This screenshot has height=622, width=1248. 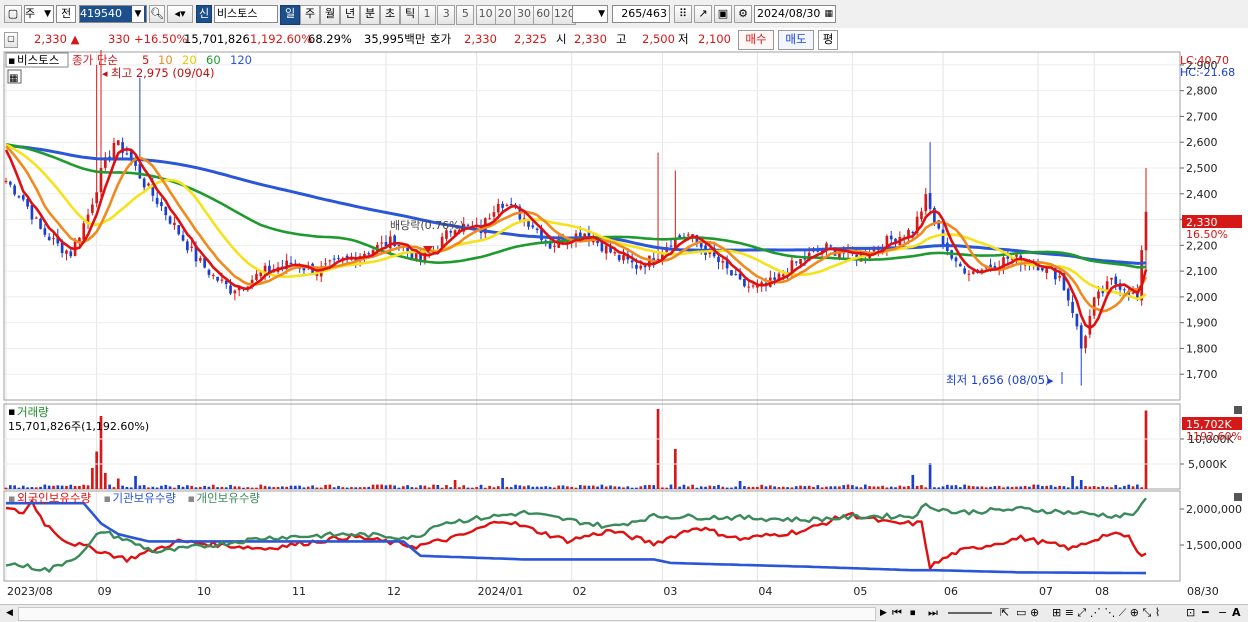 I want to click on zoom-out-icon: ⇱, so click(x=1004, y=613).